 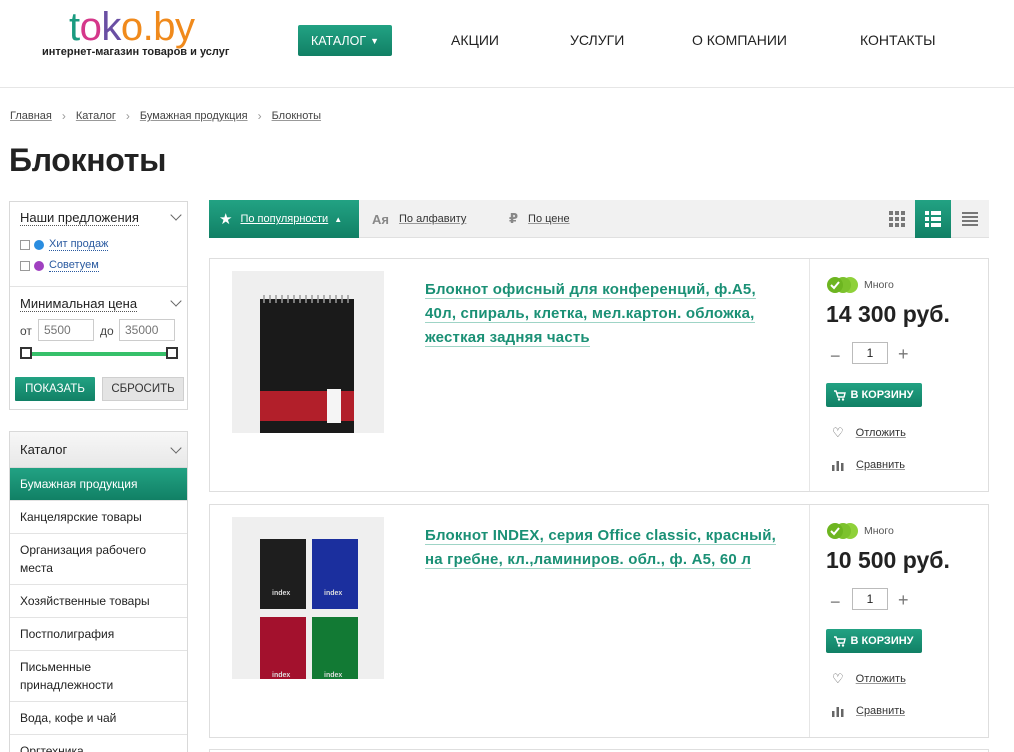 What do you see at coordinates (597, 40) in the screenshot?
I see `nav-services-link: УСЛУГИ` at bounding box center [597, 40].